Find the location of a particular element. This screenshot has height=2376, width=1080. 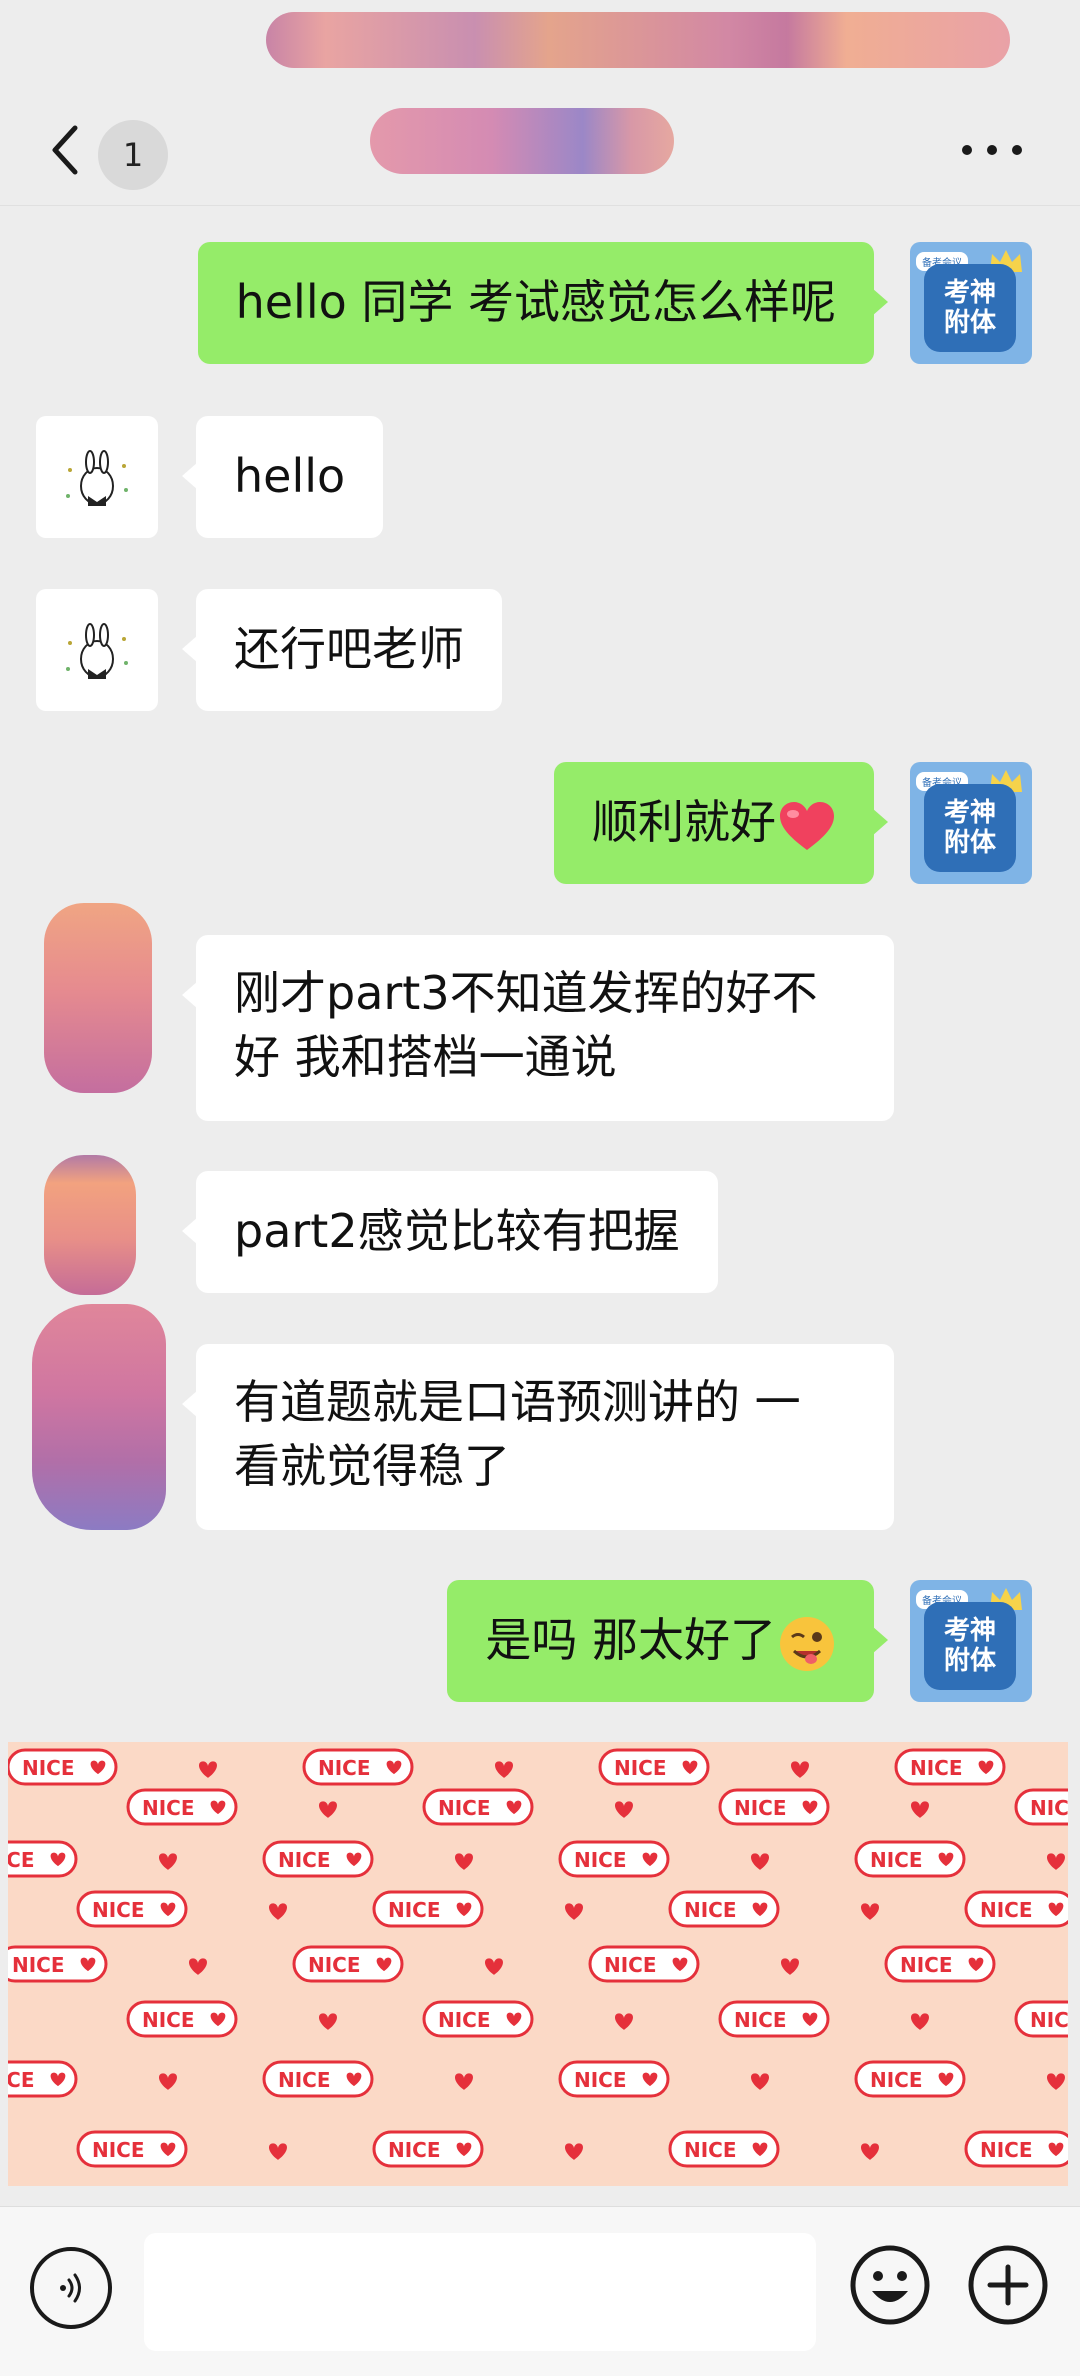

message-bubble: 刚才part3不知道发挥的好不 好 我和搭档一通说 is located at coordinates (538, 1028).